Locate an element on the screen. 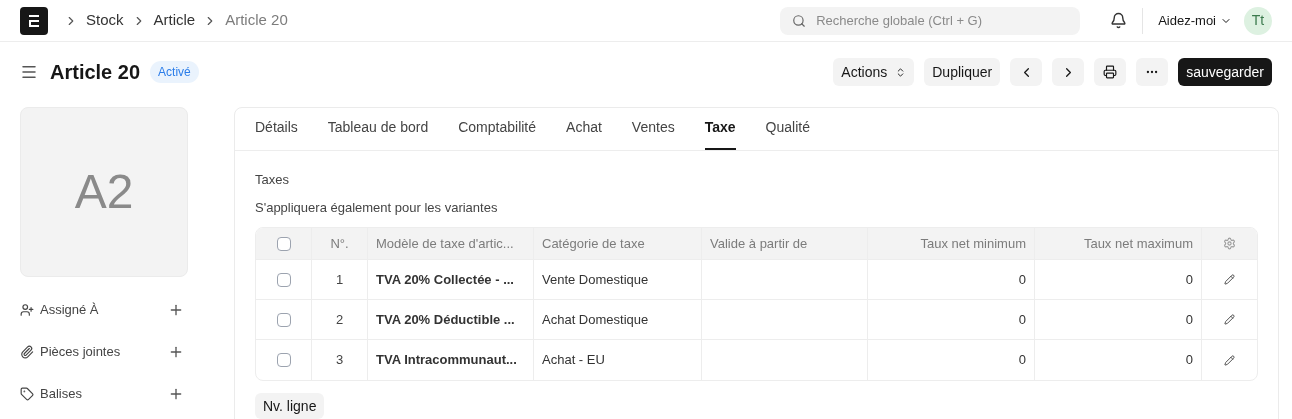 The width and height of the screenshot is (1292, 419). add-row-button: Nv. ligne is located at coordinates (290, 406).